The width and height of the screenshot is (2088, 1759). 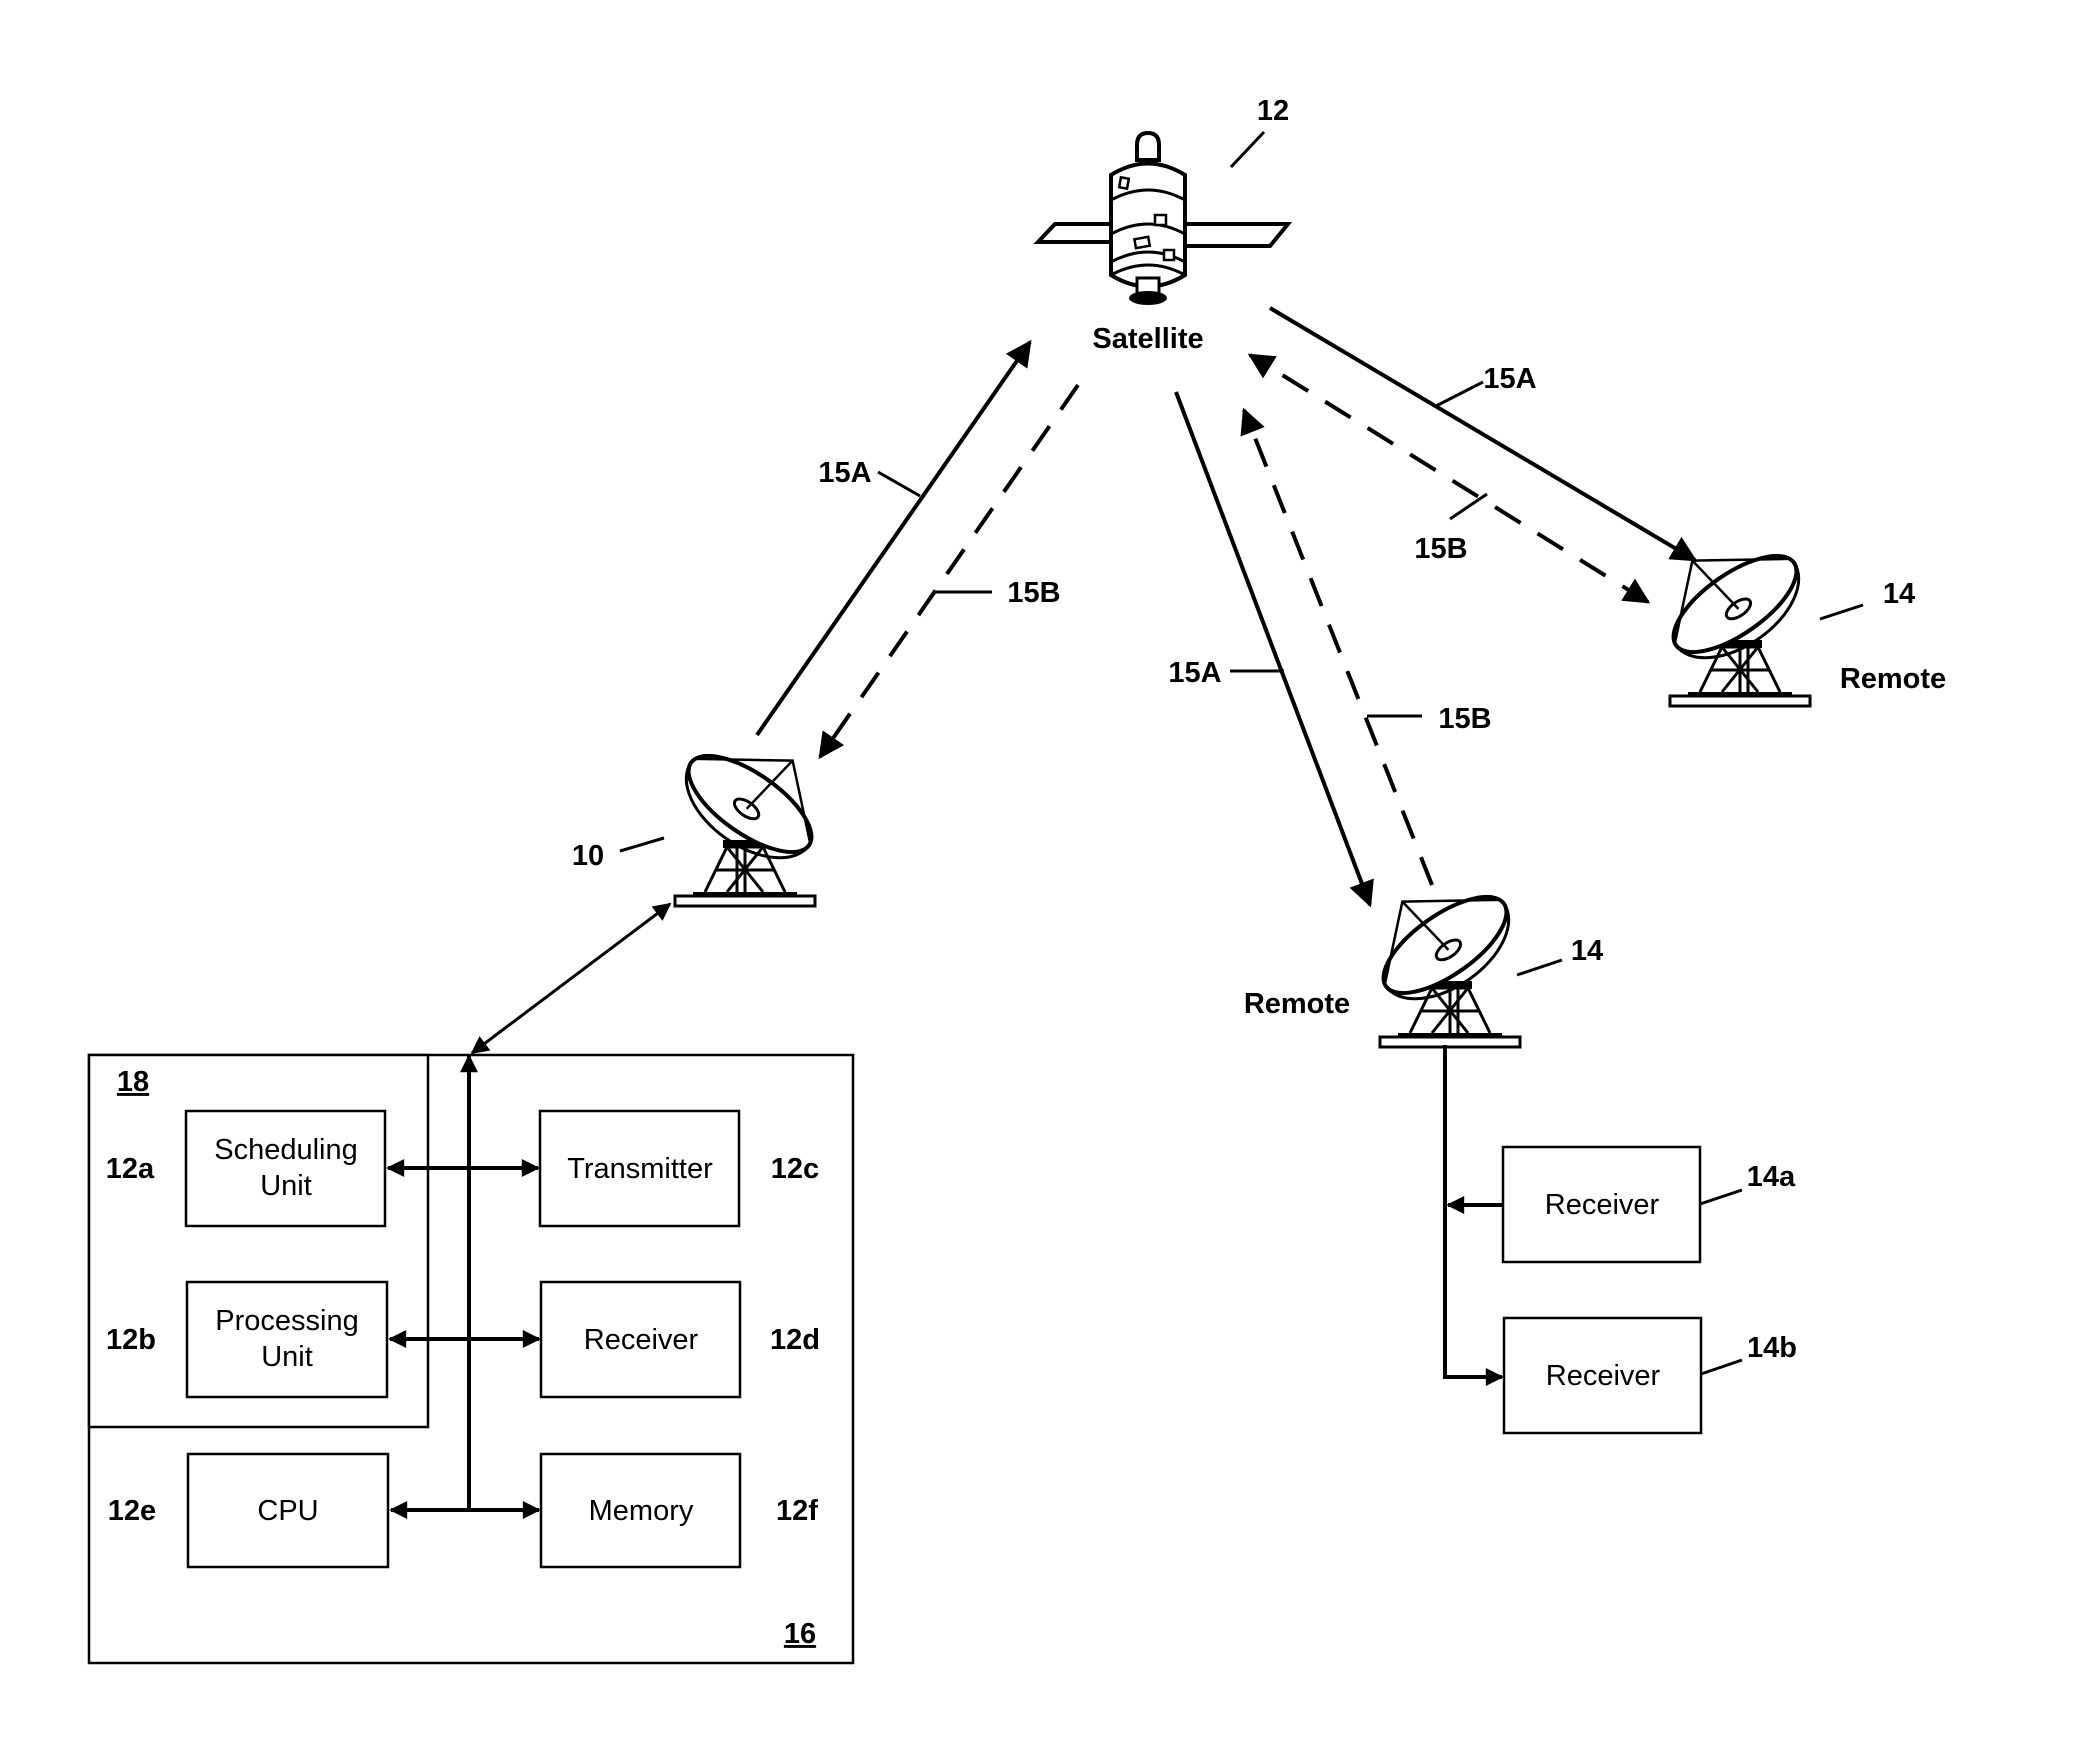 What do you see at coordinates (287, 1339) in the screenshot?
I see `processing-unit-block: Processing Unit` at bounding box center [287, 1339].